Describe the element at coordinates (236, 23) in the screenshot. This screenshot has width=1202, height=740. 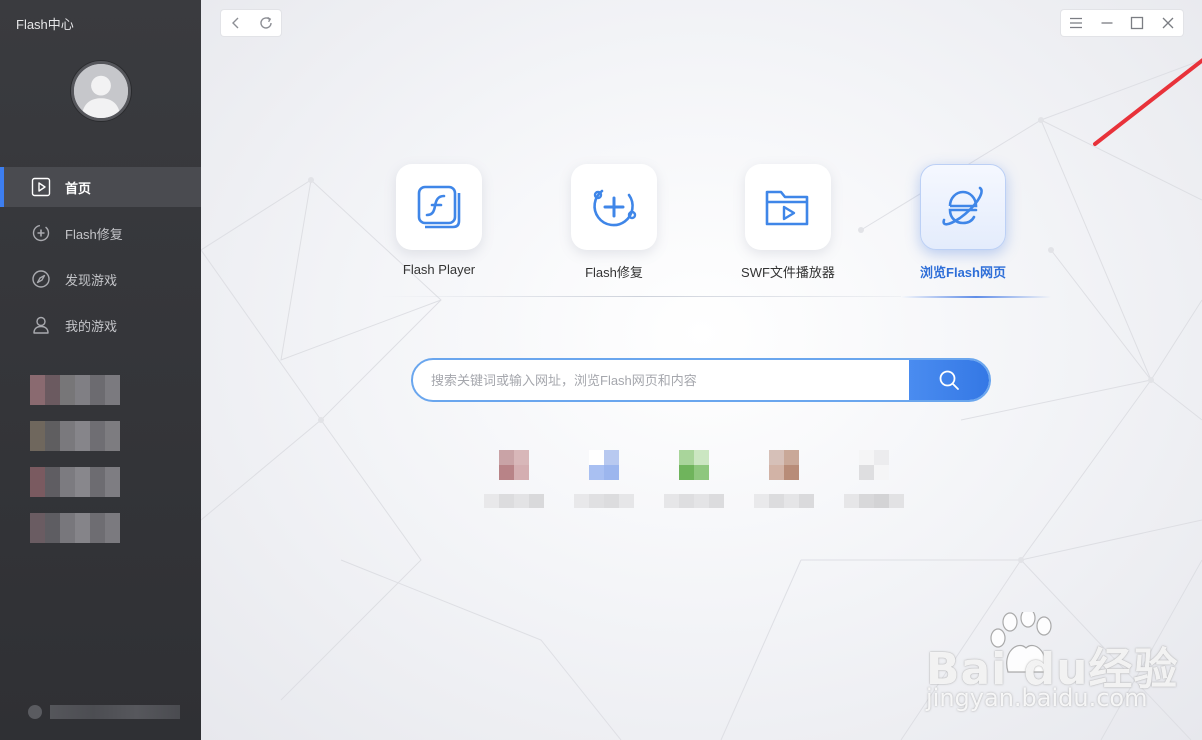
I see `chevron-left-icon` at that location.